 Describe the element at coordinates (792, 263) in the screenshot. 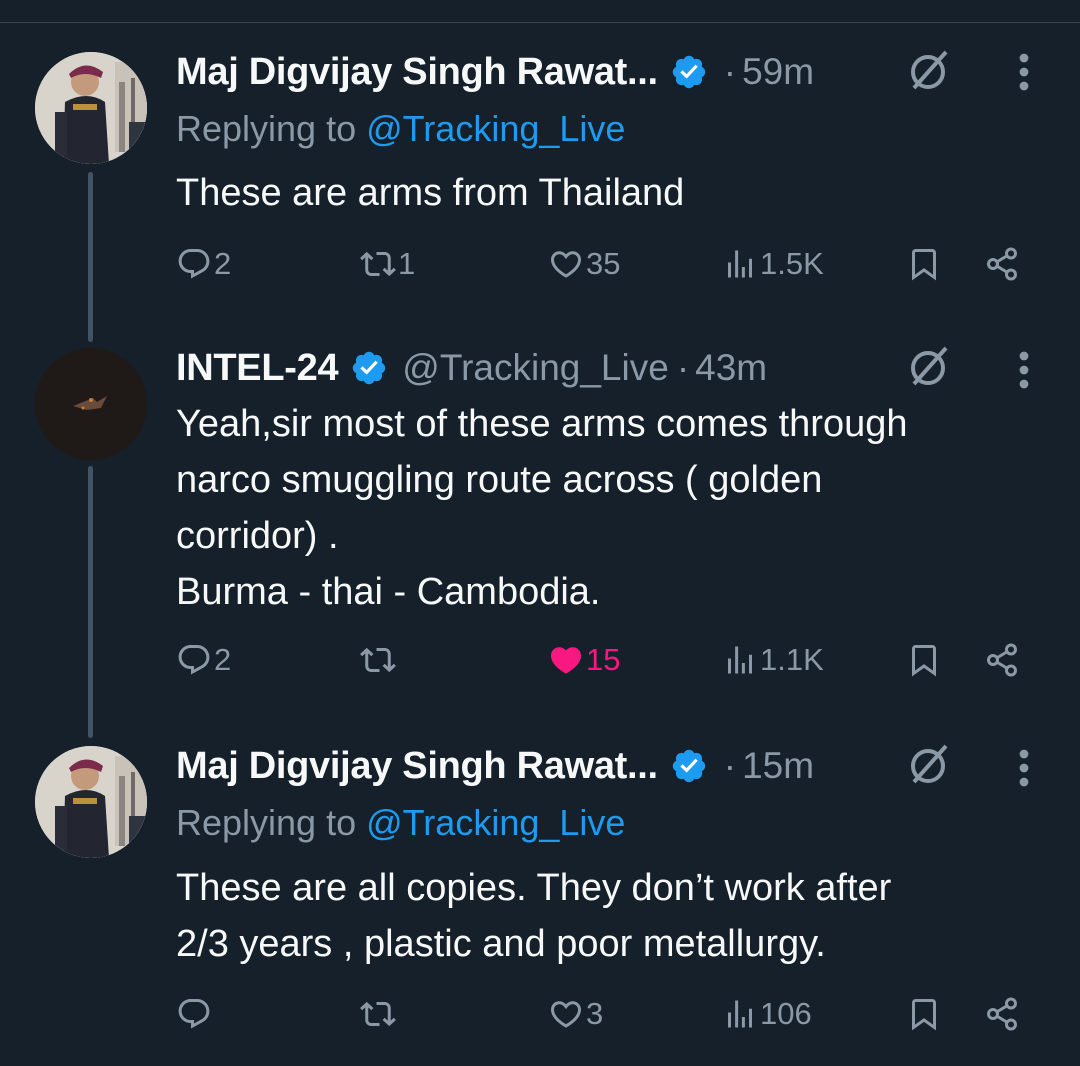

I see `views-count: 1.5K` at that location.